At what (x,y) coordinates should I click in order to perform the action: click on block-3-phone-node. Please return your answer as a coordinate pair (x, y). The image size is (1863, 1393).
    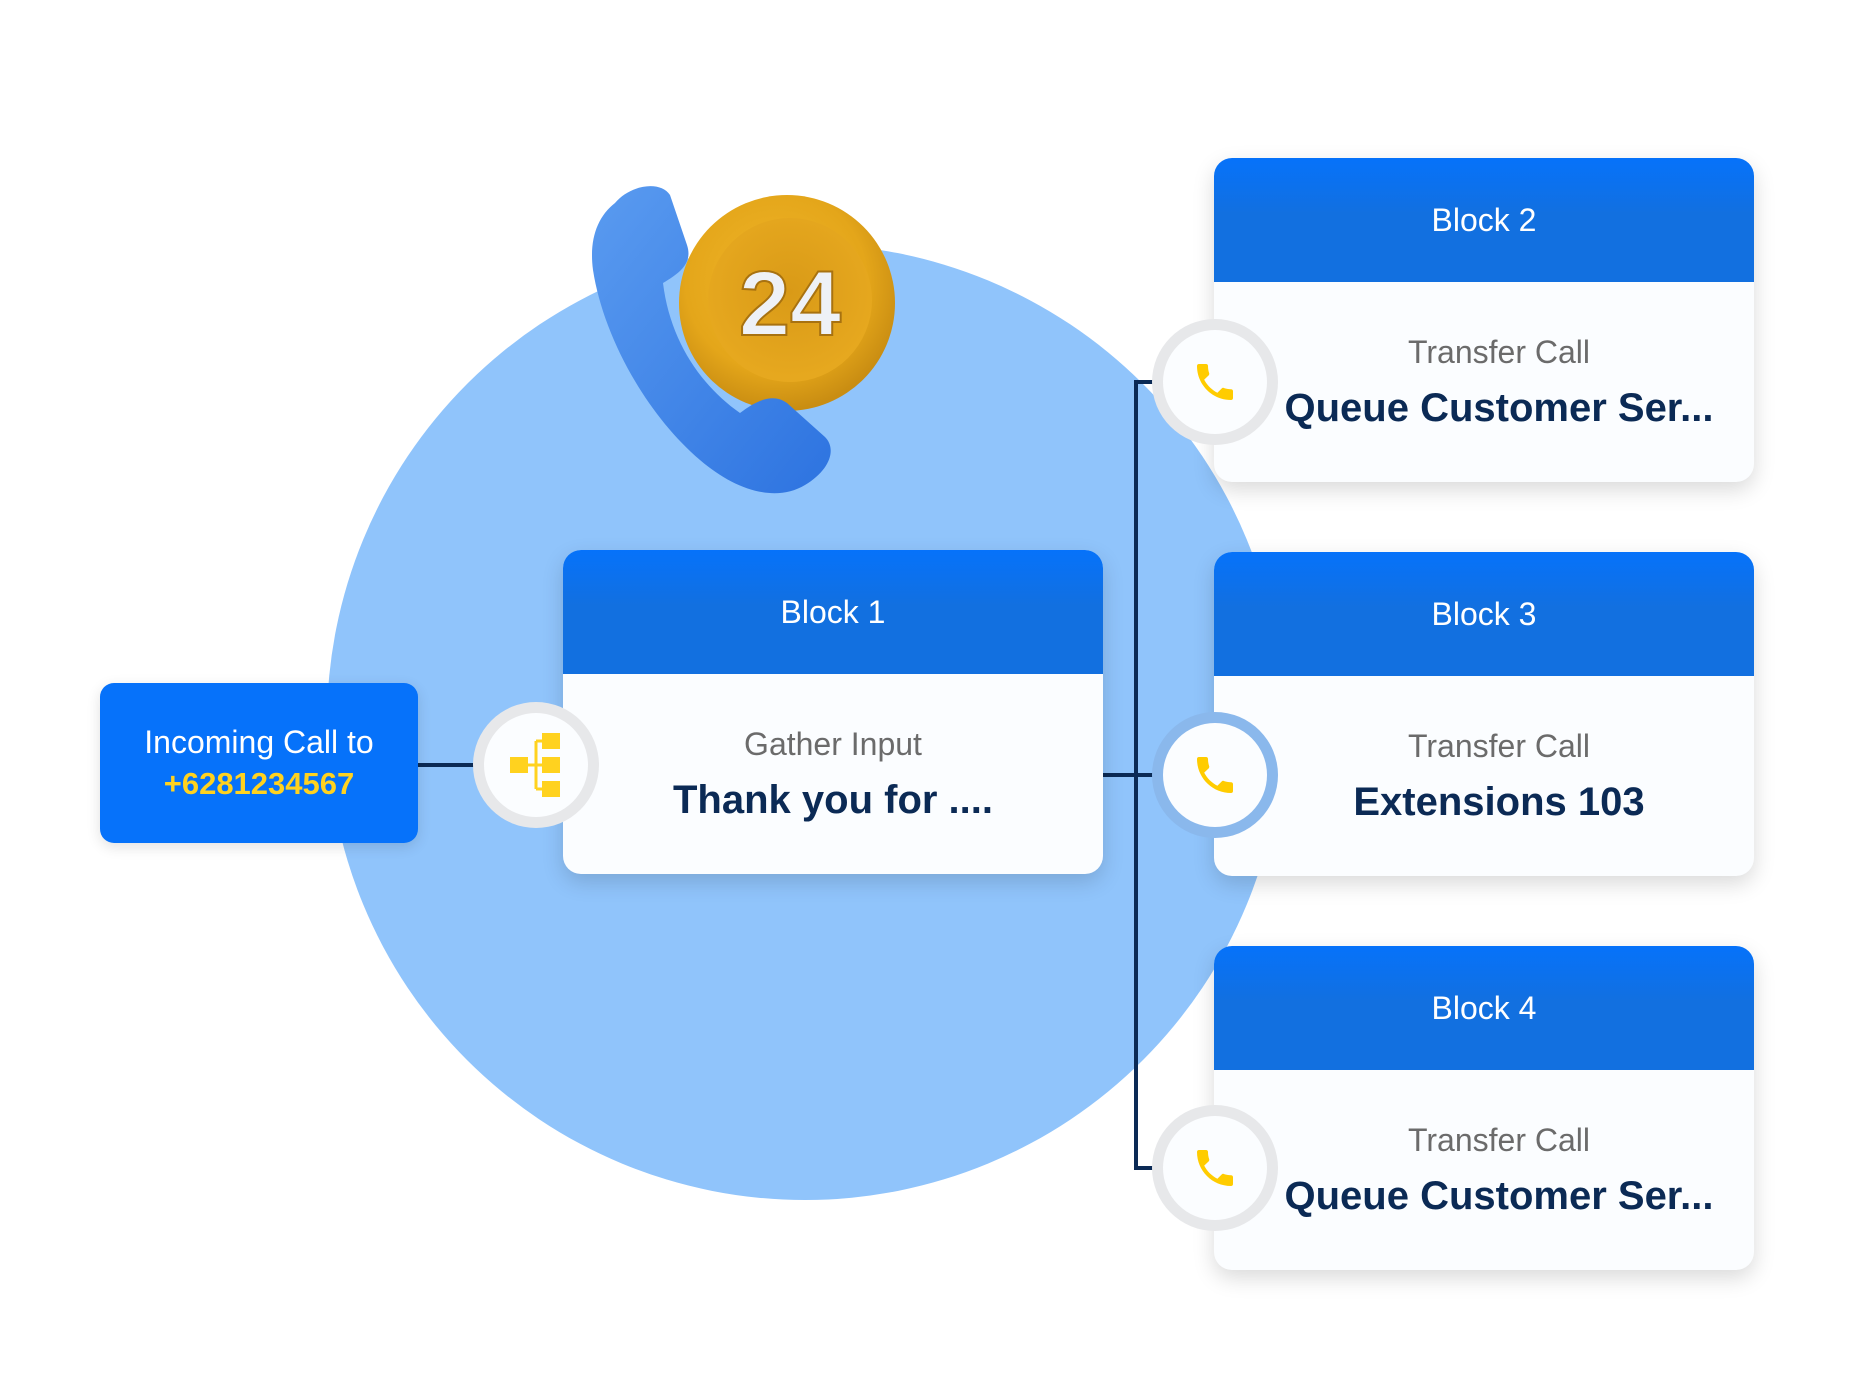
    Looking at the image, I should click on (1215, 775).